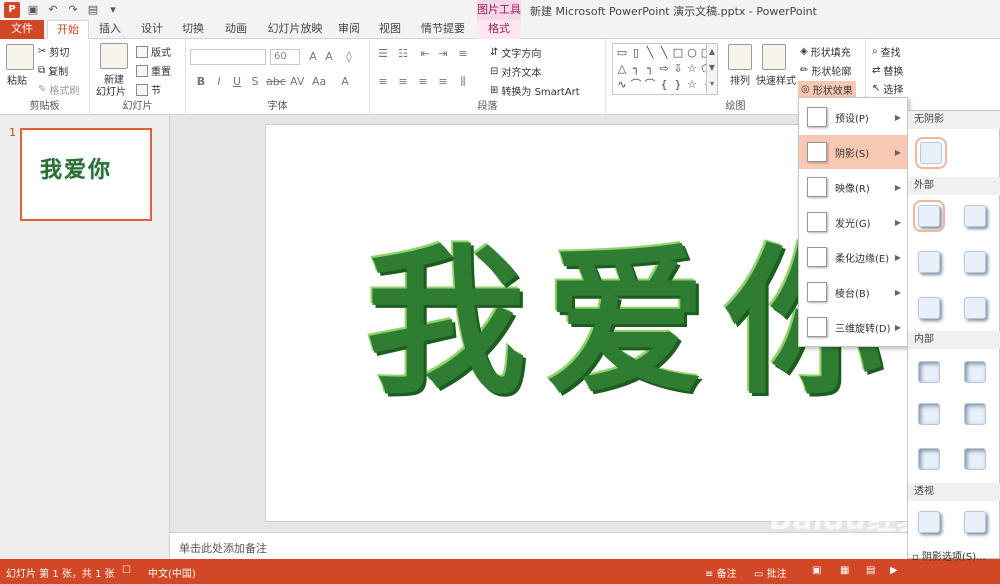 This screenshot has height=584, width=1000. What do you see at coordinates (345, 81) in the screenshot?
I see `font-color-icon: A` at bounding box center [345, 81].